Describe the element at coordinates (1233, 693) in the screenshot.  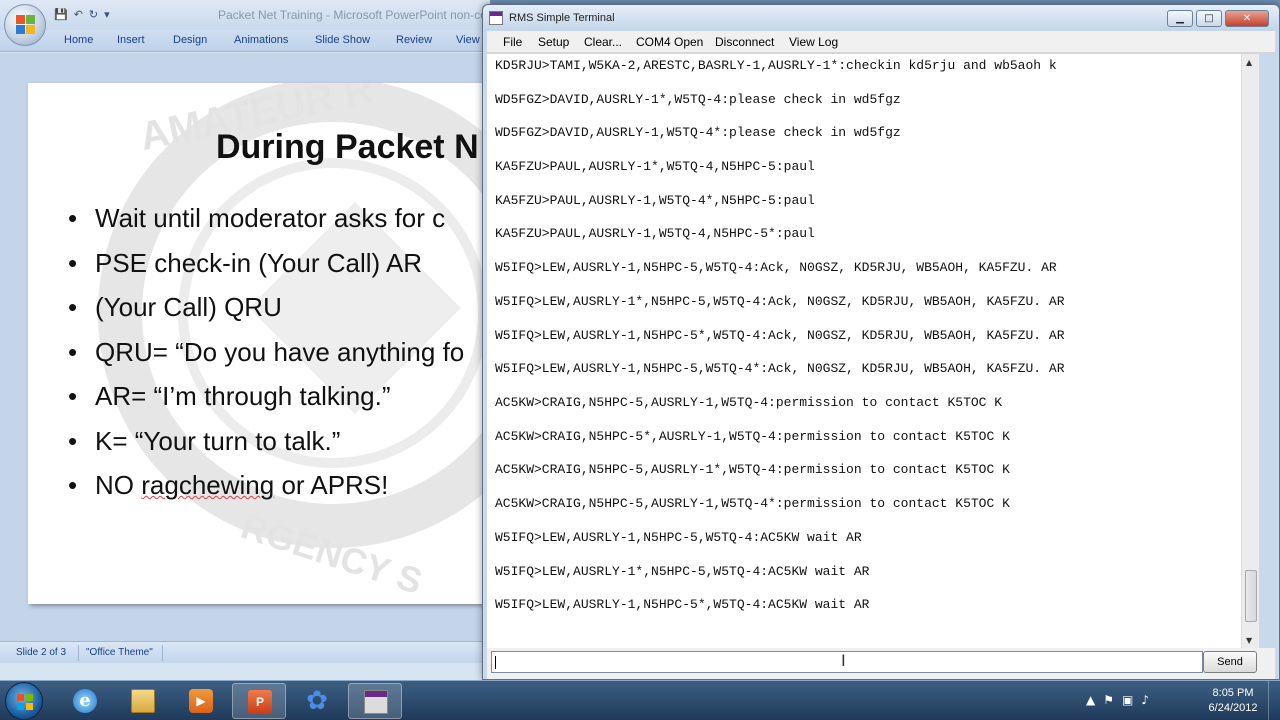
I see `clock-time: 8:05 PM` at that location.